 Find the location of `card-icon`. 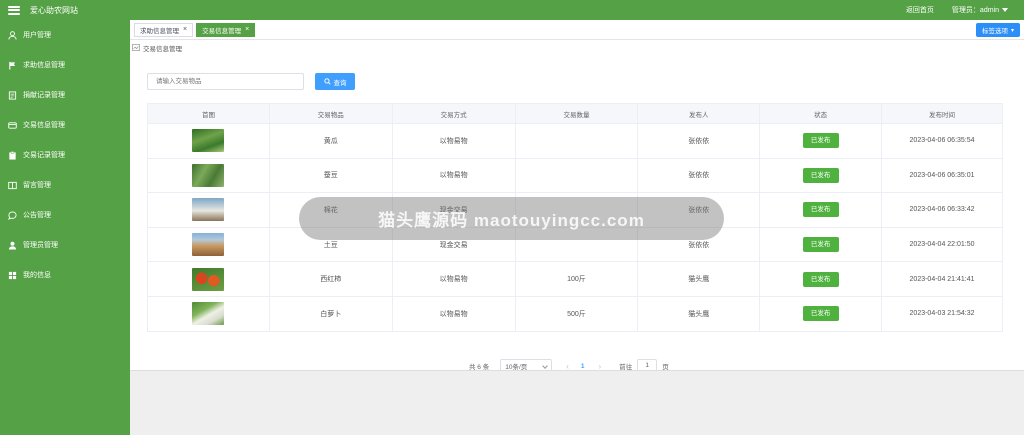

card-icon is located at coordinates (12, 125).